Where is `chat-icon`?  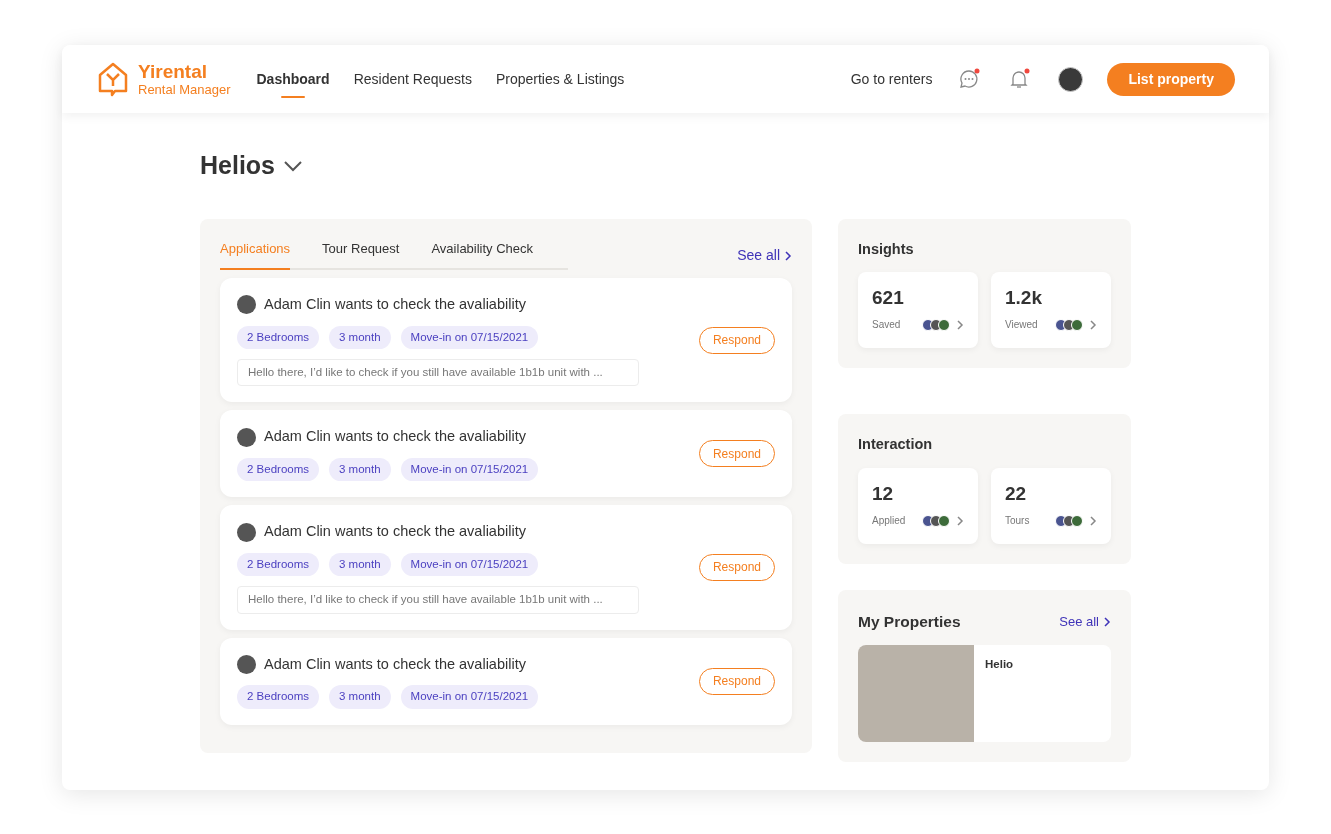 chat-icon is located at coordinates (969, 79).